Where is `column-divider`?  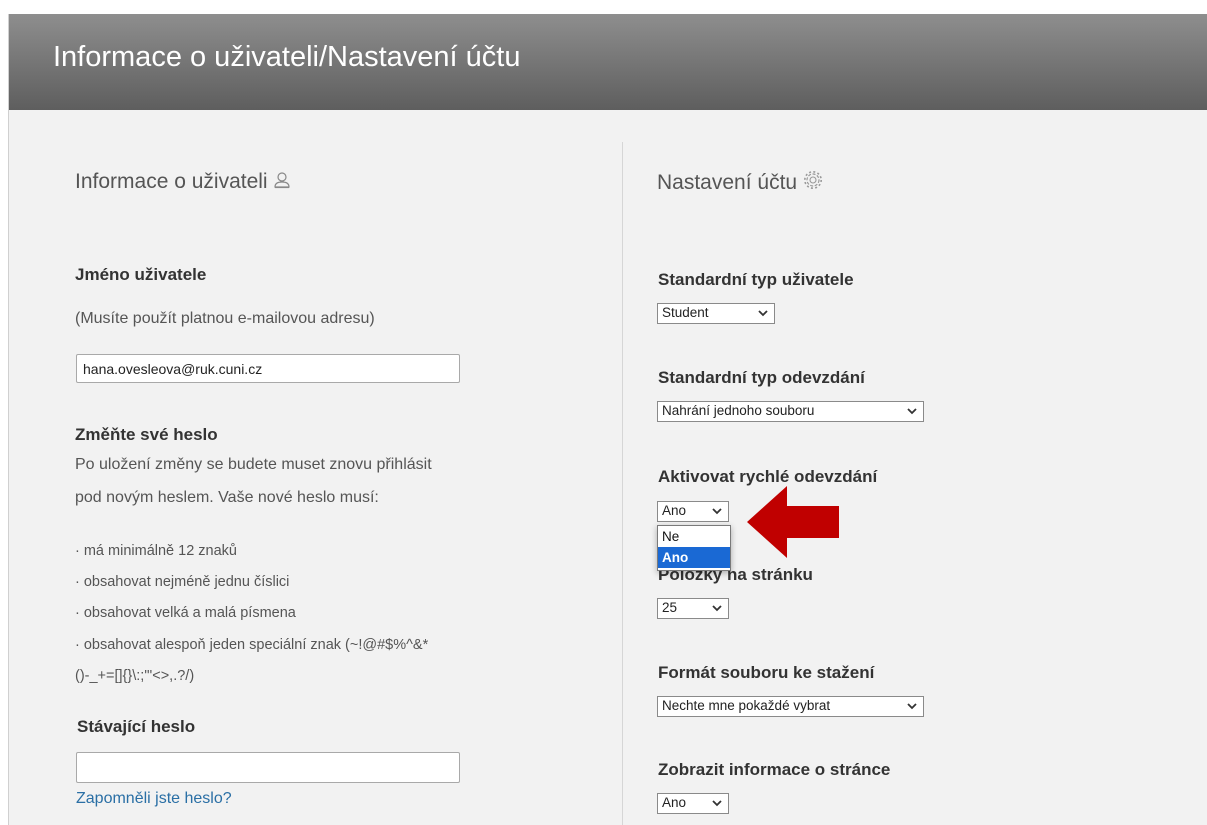 column-divider is located at coordinates (622, 483).